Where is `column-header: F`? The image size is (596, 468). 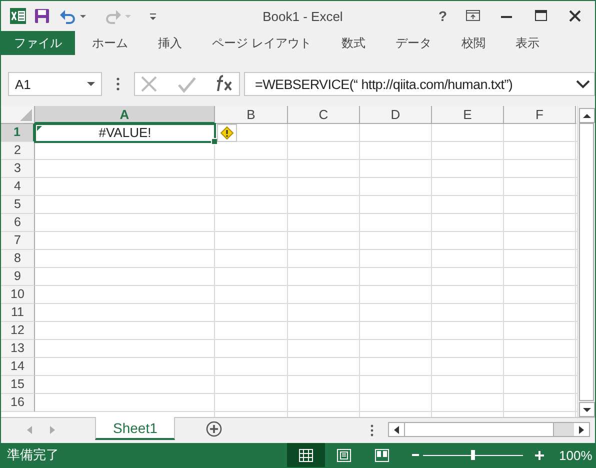 column-header: F is located at coordinates (540, 115).